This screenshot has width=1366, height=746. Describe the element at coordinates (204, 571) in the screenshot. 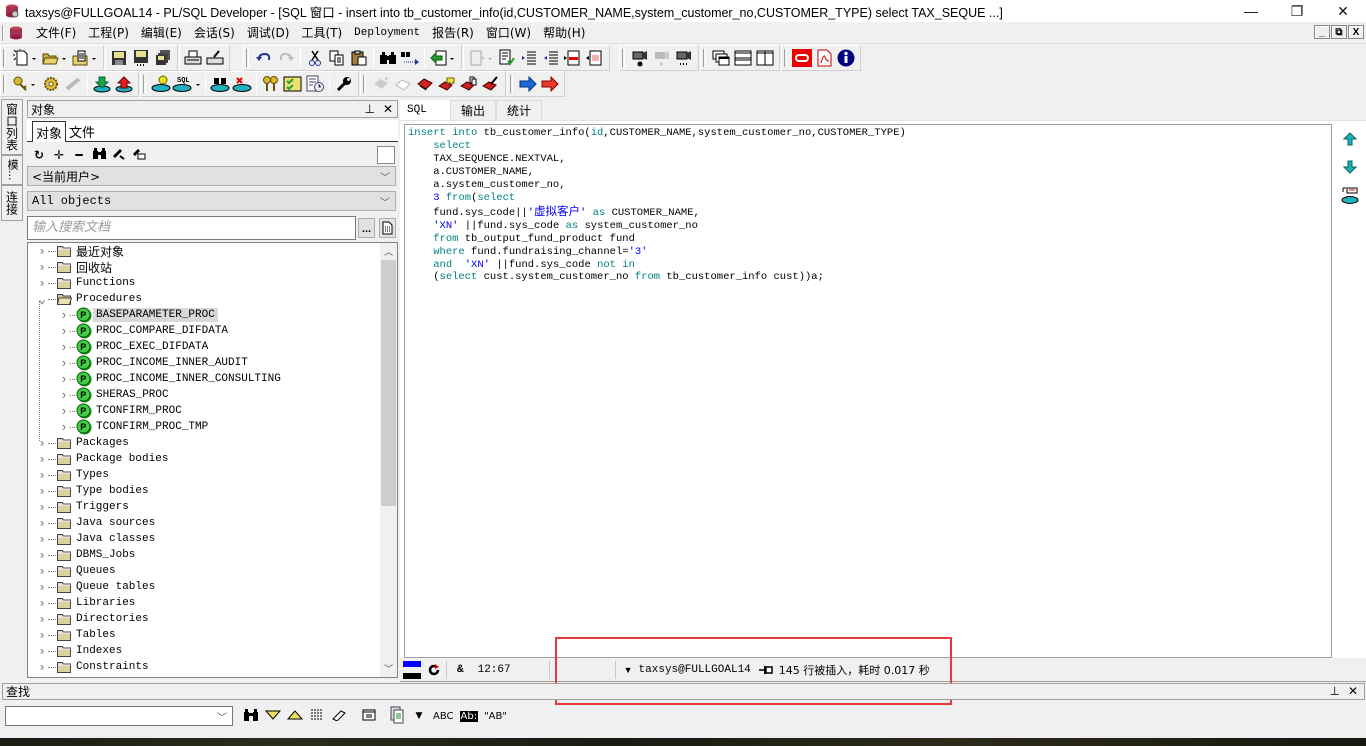

I see `tree-node: › Queues` at that location.